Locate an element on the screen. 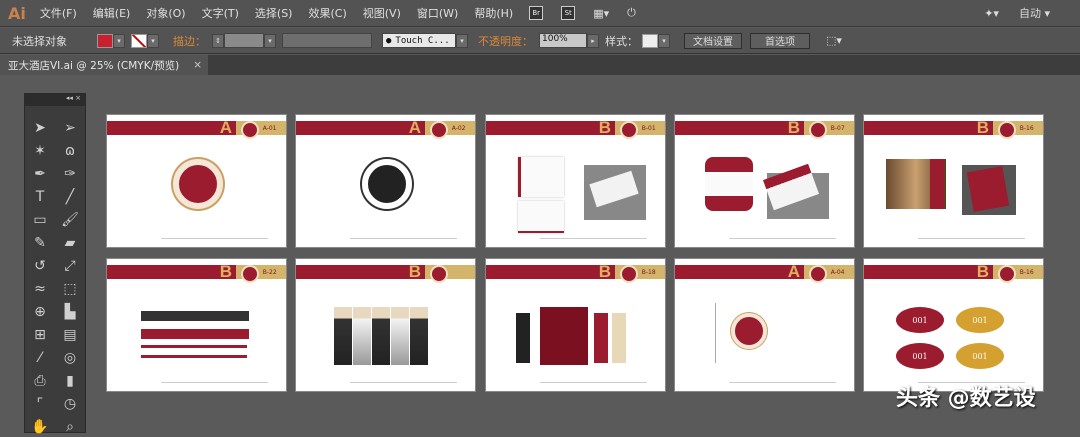 The height and width of the screenshot is (437, 1080). arrange-documents-icon: ▦▾ is located at coordinates (601, 13).